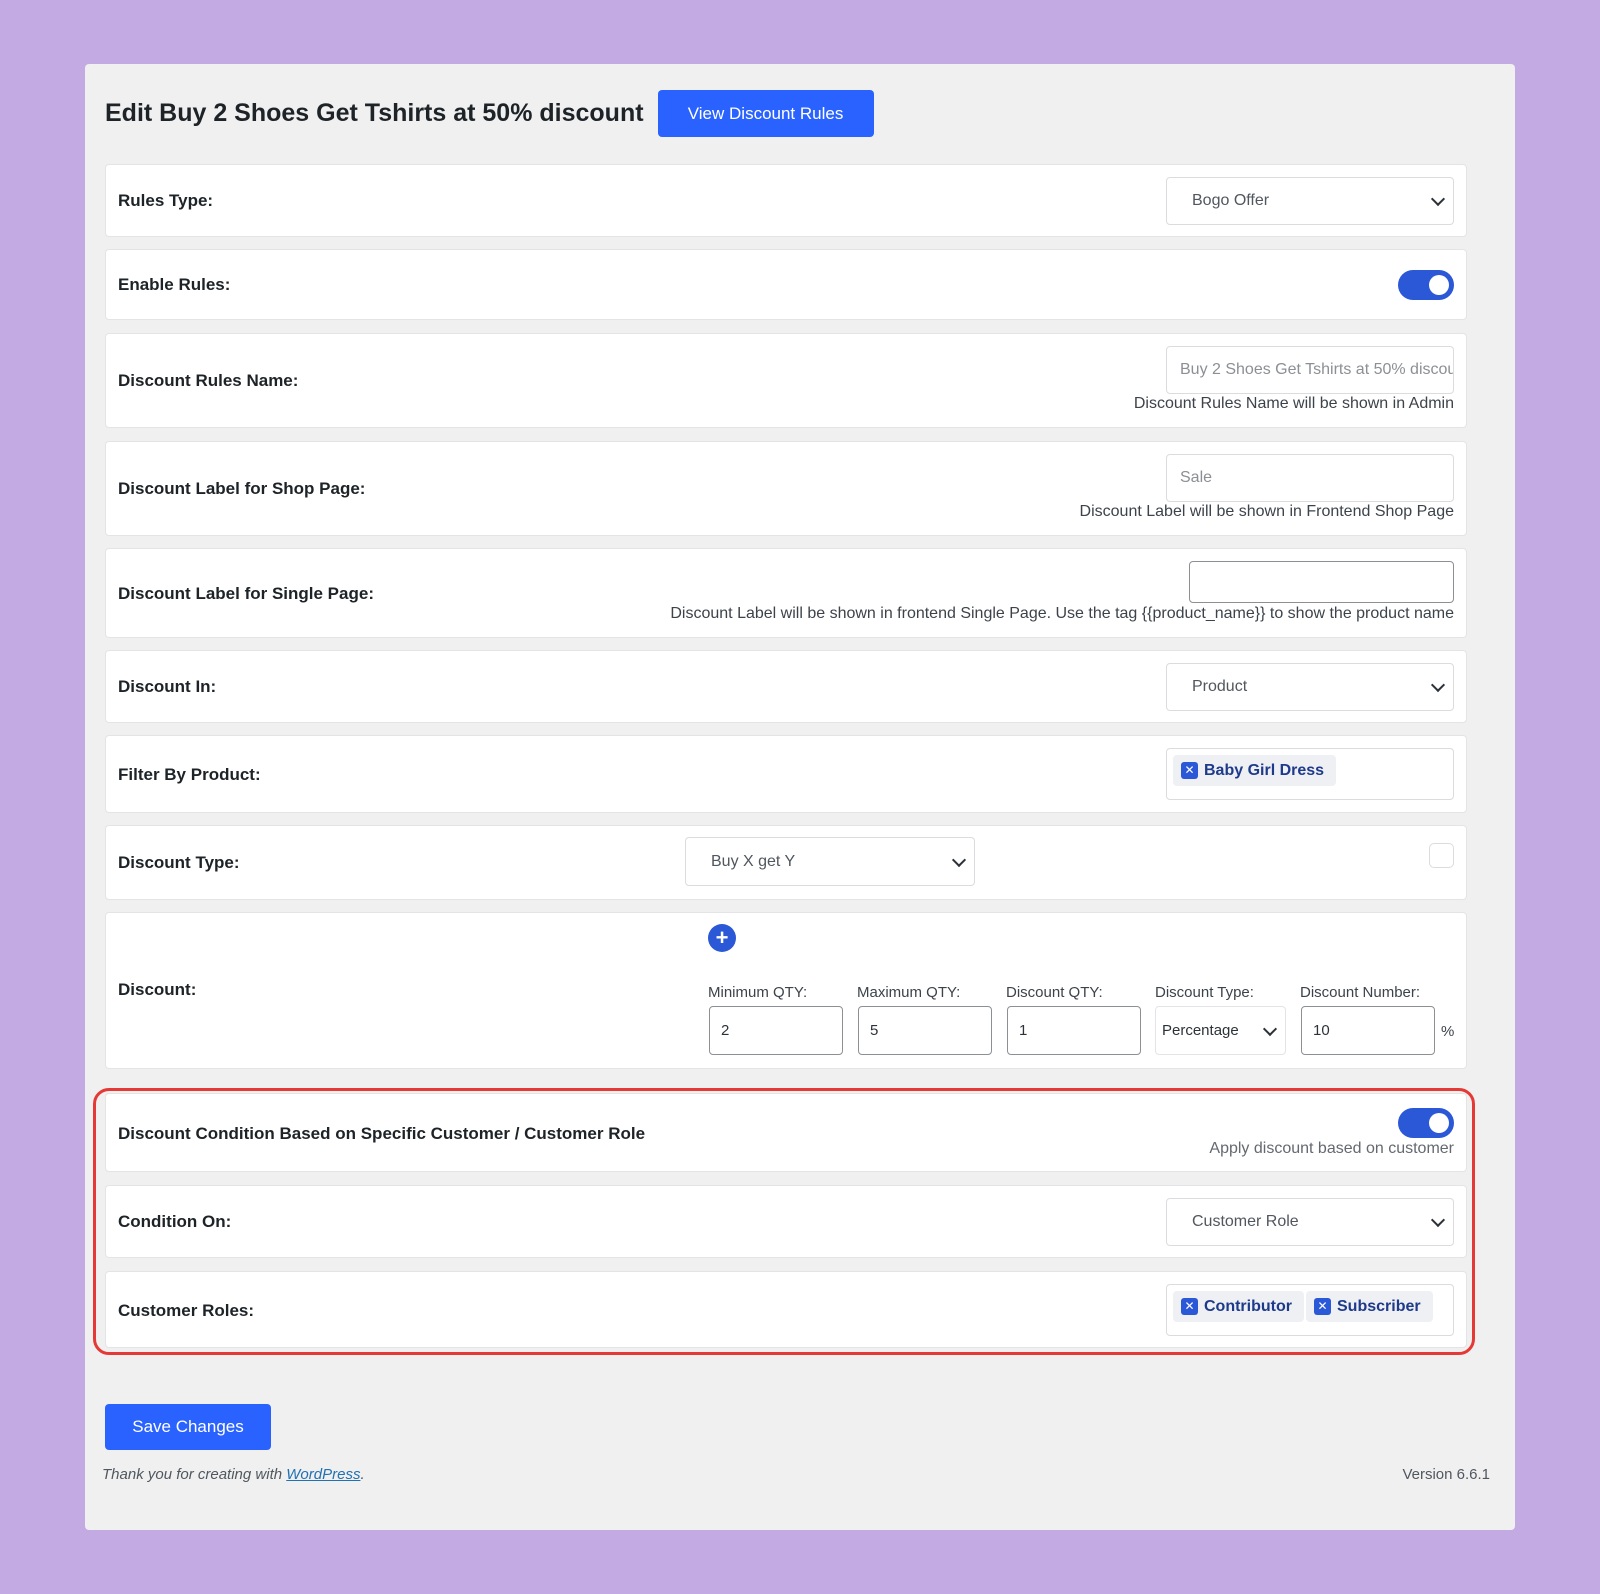 This screenshot has width=1600, height=1594. I want to click on enable-rules-row: Enable Rules:, so click(786, 284).